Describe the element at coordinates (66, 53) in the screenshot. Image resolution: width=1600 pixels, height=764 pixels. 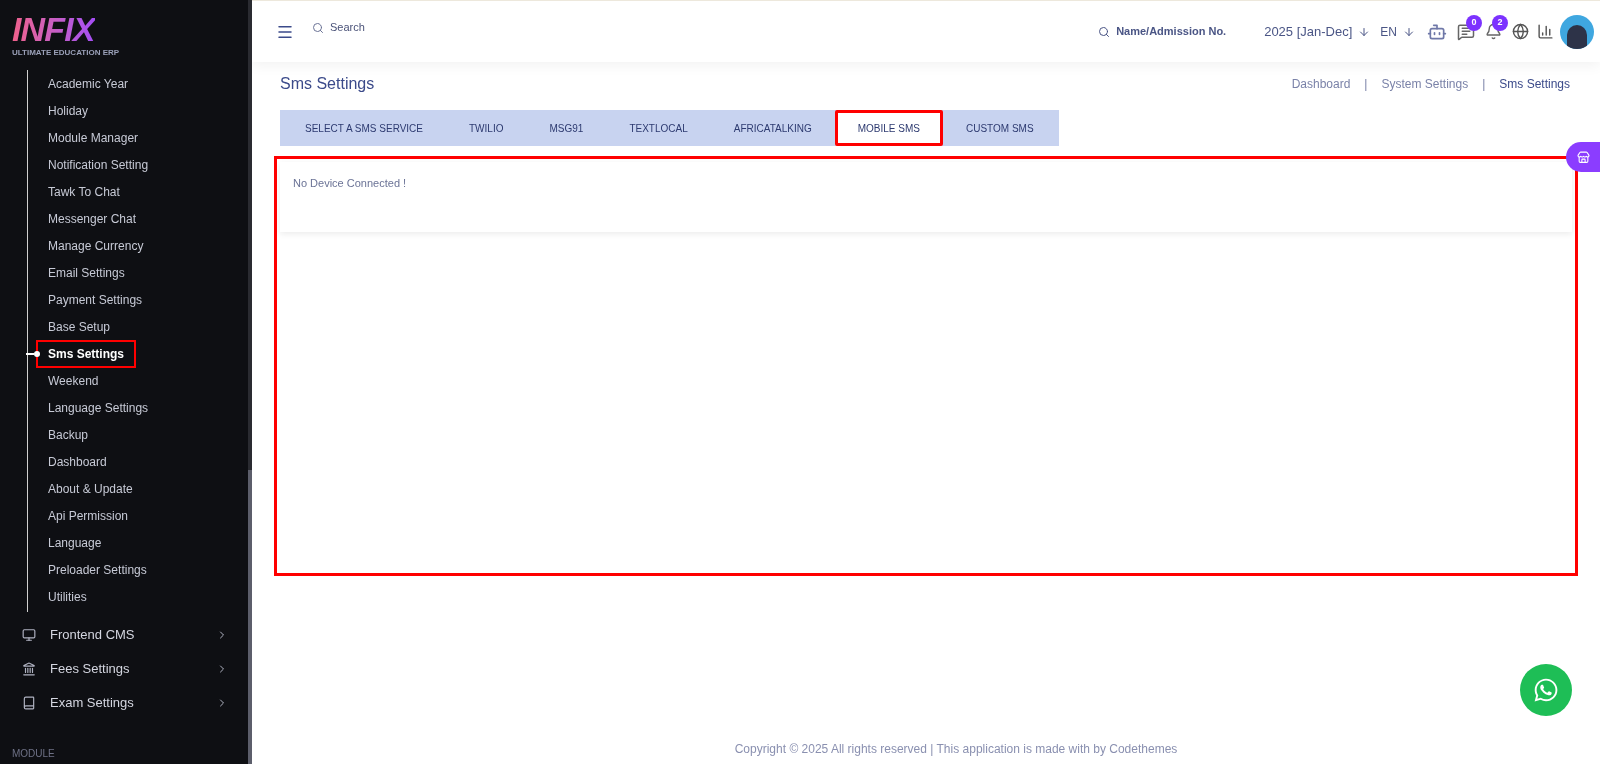
I see `logo-tagline: ULTIMATE EDUCATION ERP` at that location.